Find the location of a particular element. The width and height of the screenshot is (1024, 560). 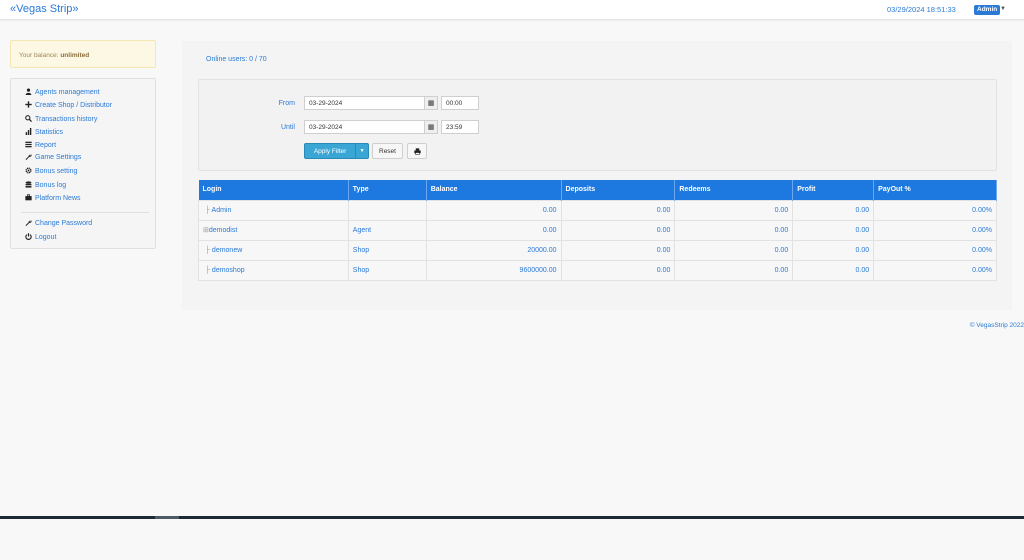

bar-chart-icon is located at coordinates (28, 132).